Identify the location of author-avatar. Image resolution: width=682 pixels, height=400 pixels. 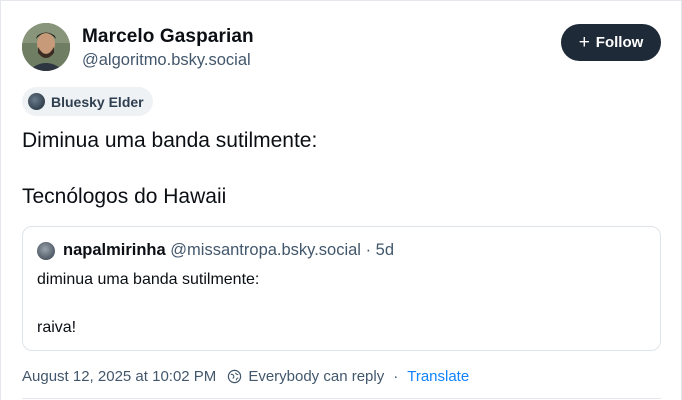
(46, 47).